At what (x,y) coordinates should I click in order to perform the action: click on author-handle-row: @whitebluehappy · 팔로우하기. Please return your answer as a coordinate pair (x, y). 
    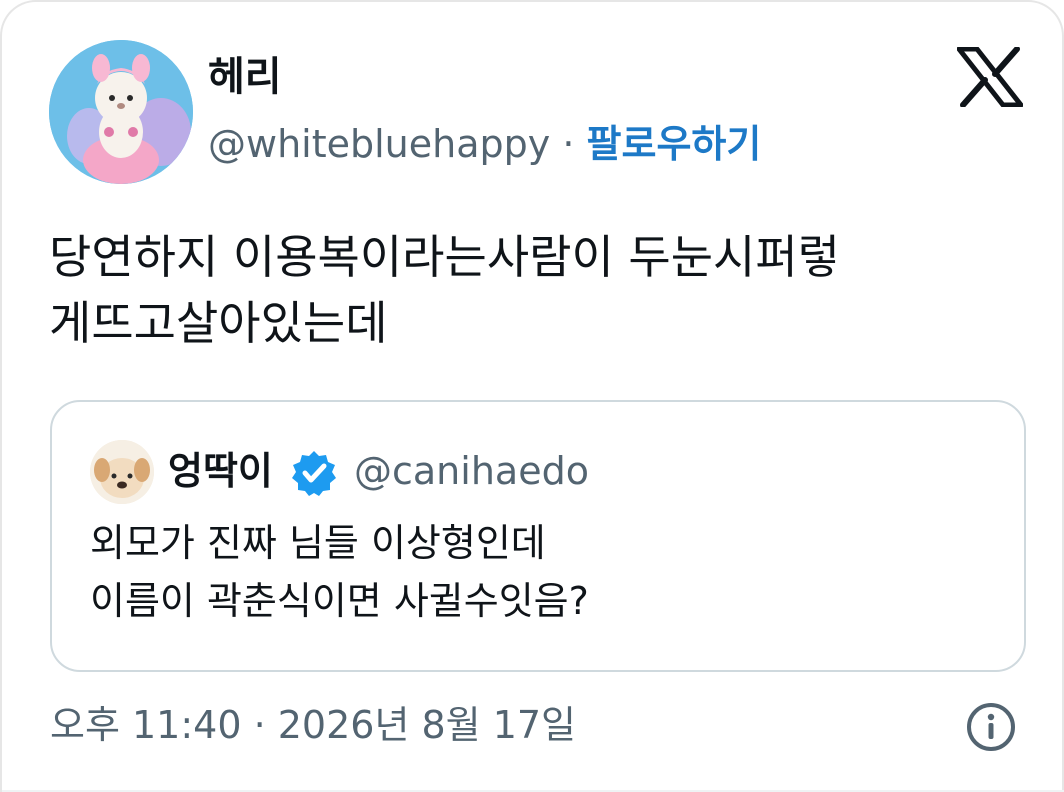
    Looking at the image, I should click on (484, 144).